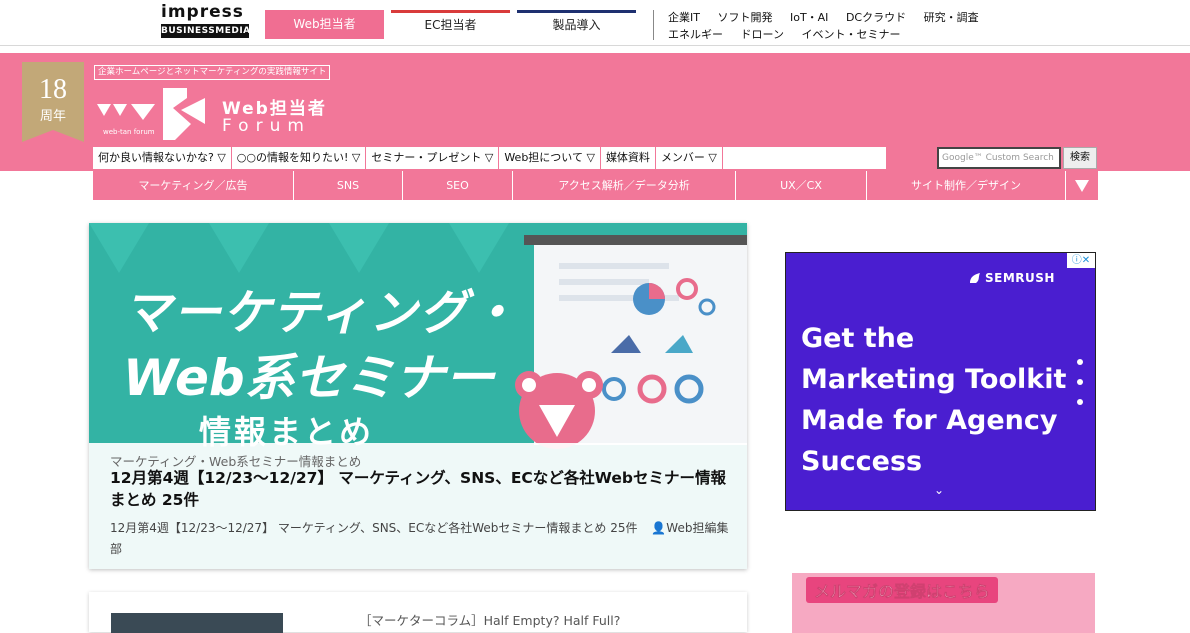 The height and width of the screenshot is (633, 1190). What do you see at coordinates (744, 17) in the screenshot?
I see `link-soft-kaihatsu: ソフト開発` at bounding box center [744, 17].